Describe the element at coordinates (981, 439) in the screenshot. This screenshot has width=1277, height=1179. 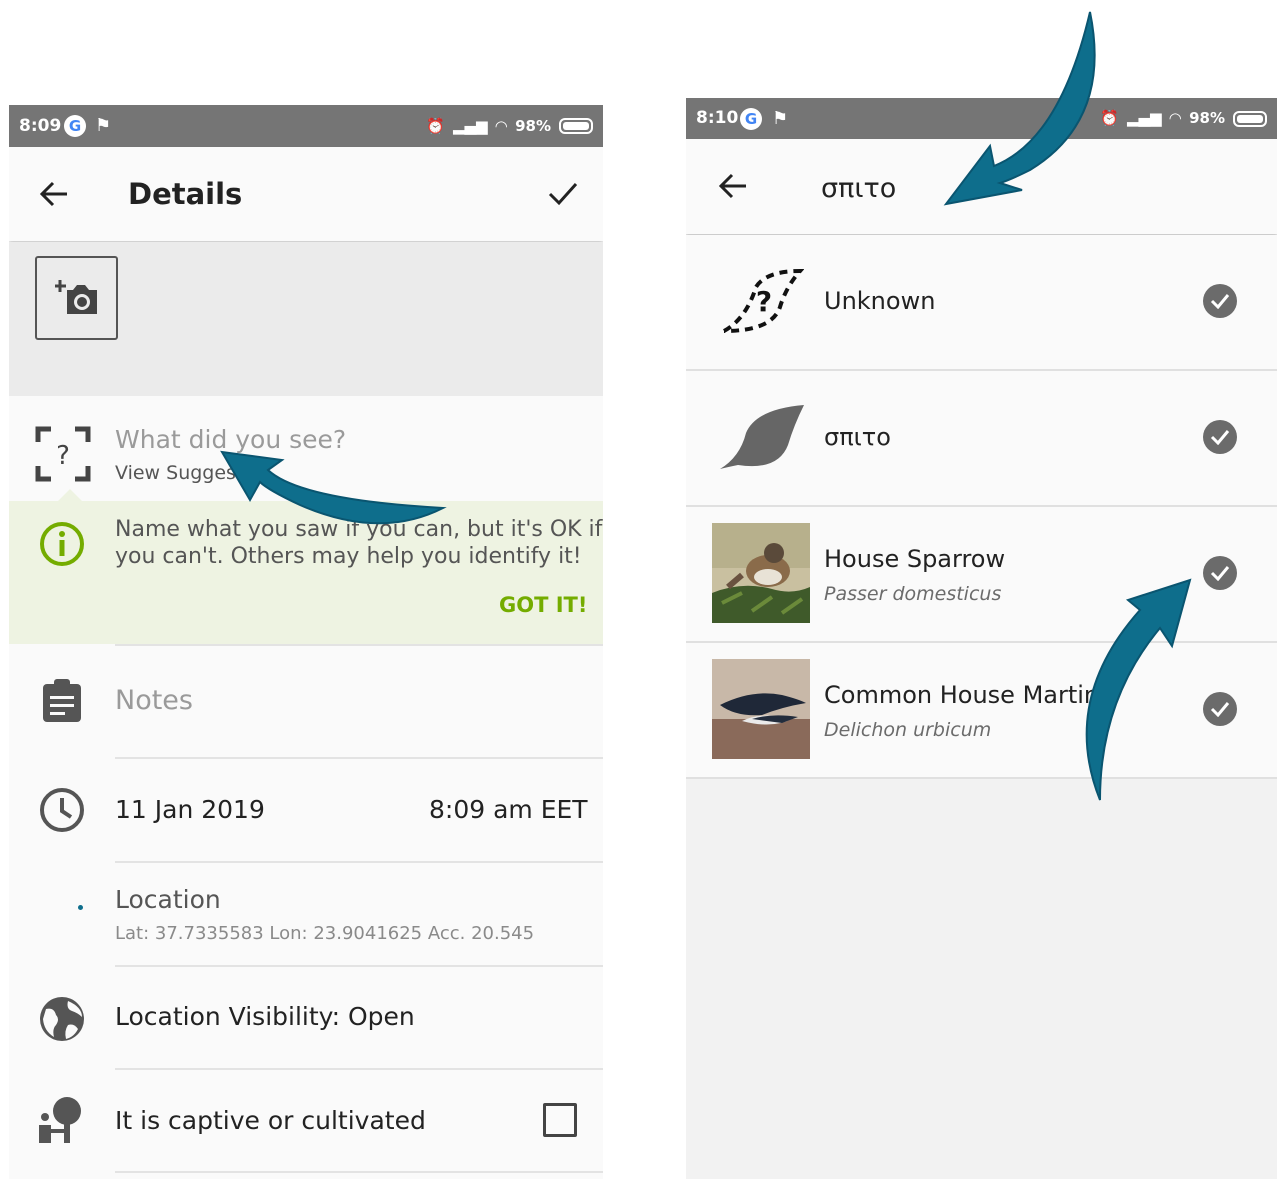
I see `result-row-query: σπιτο` at that location.